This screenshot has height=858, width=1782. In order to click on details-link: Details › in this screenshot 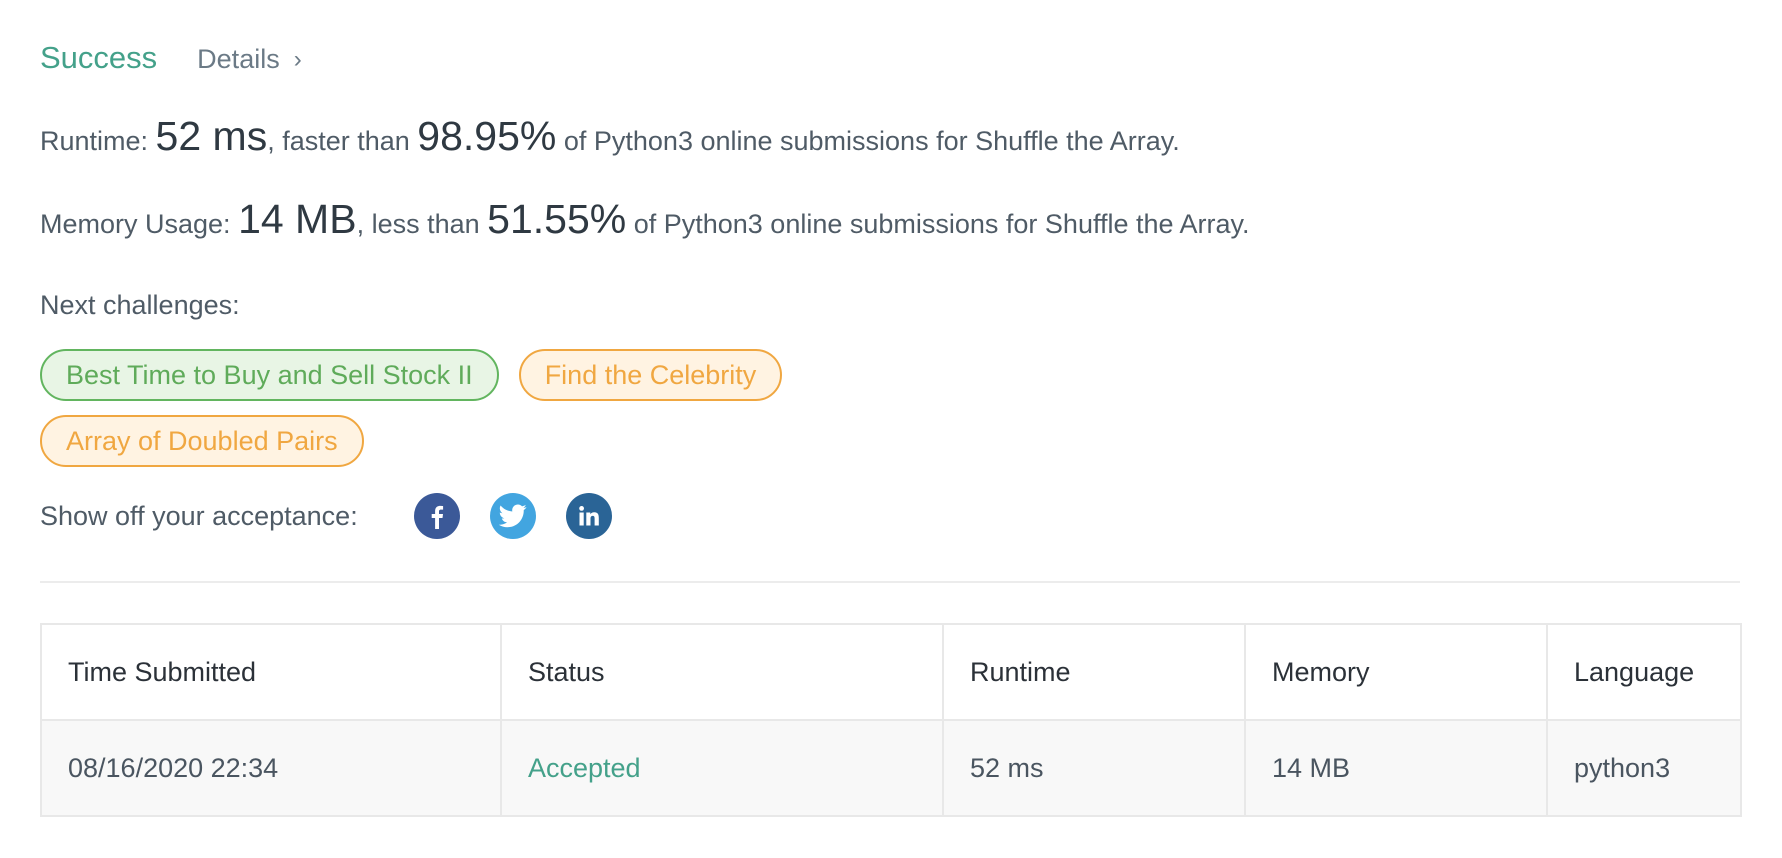, I will do `click(249, 59)`.